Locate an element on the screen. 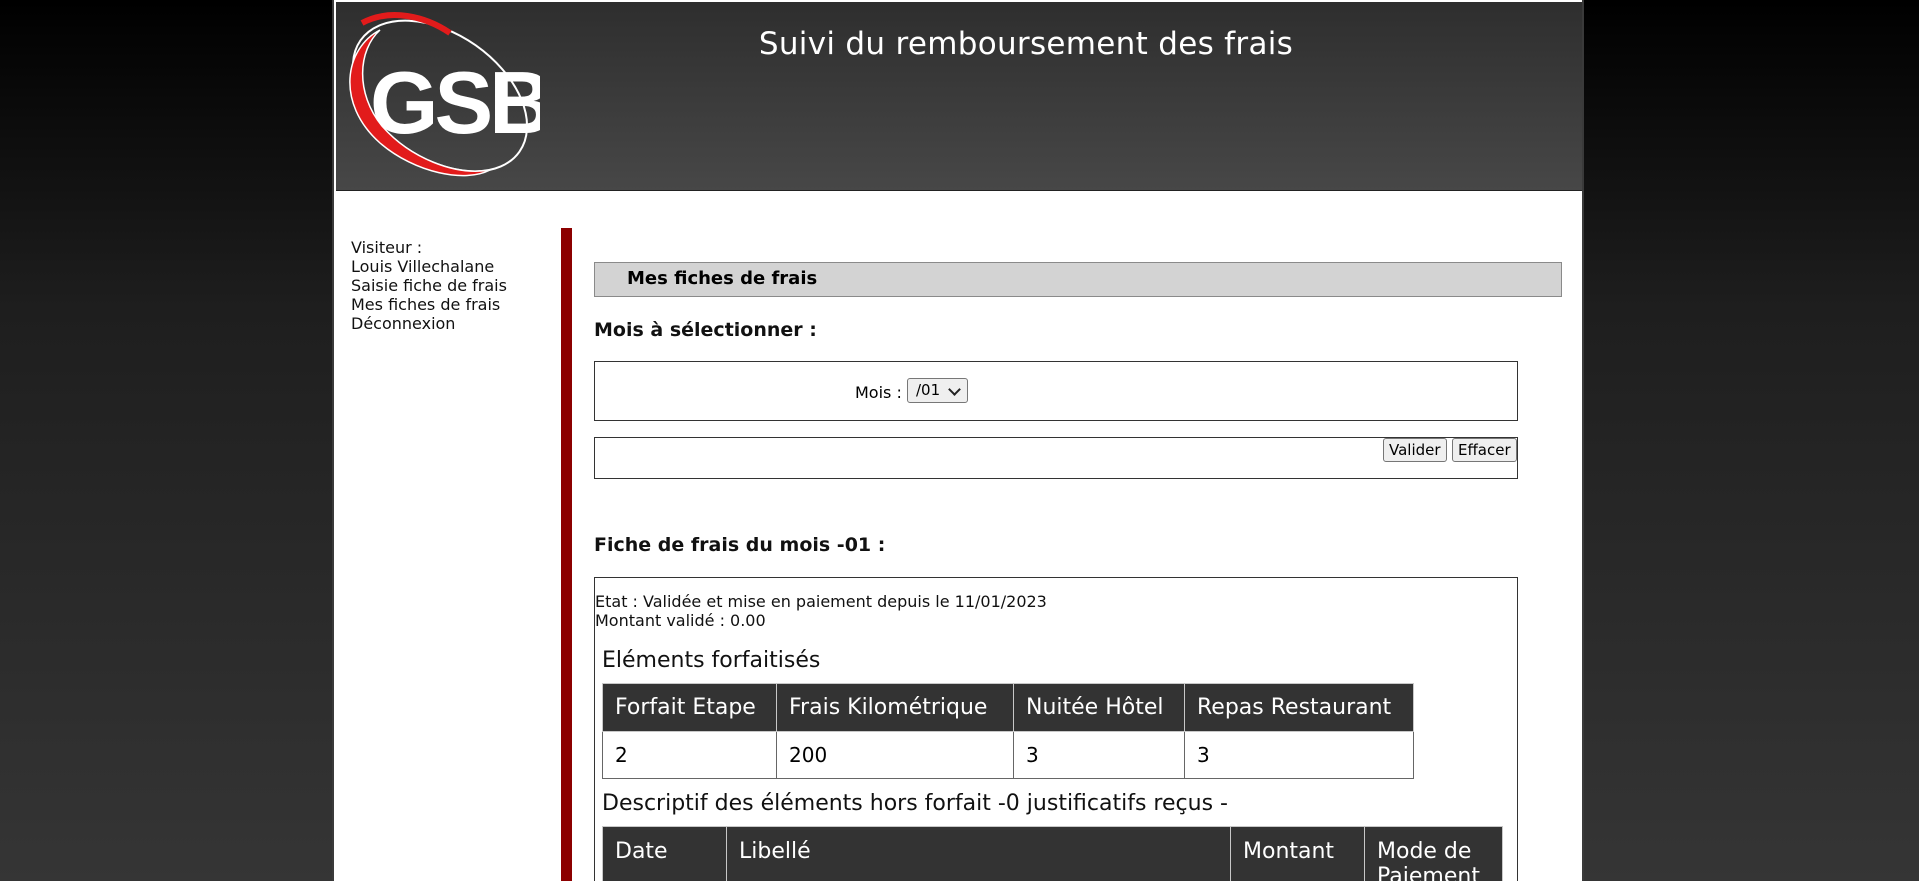  table-cell: 2 is located at coordinates (689, 755).